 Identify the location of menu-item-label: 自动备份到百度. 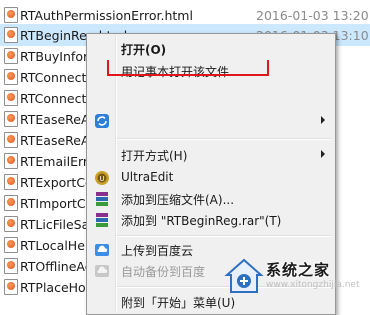
(163, 272).